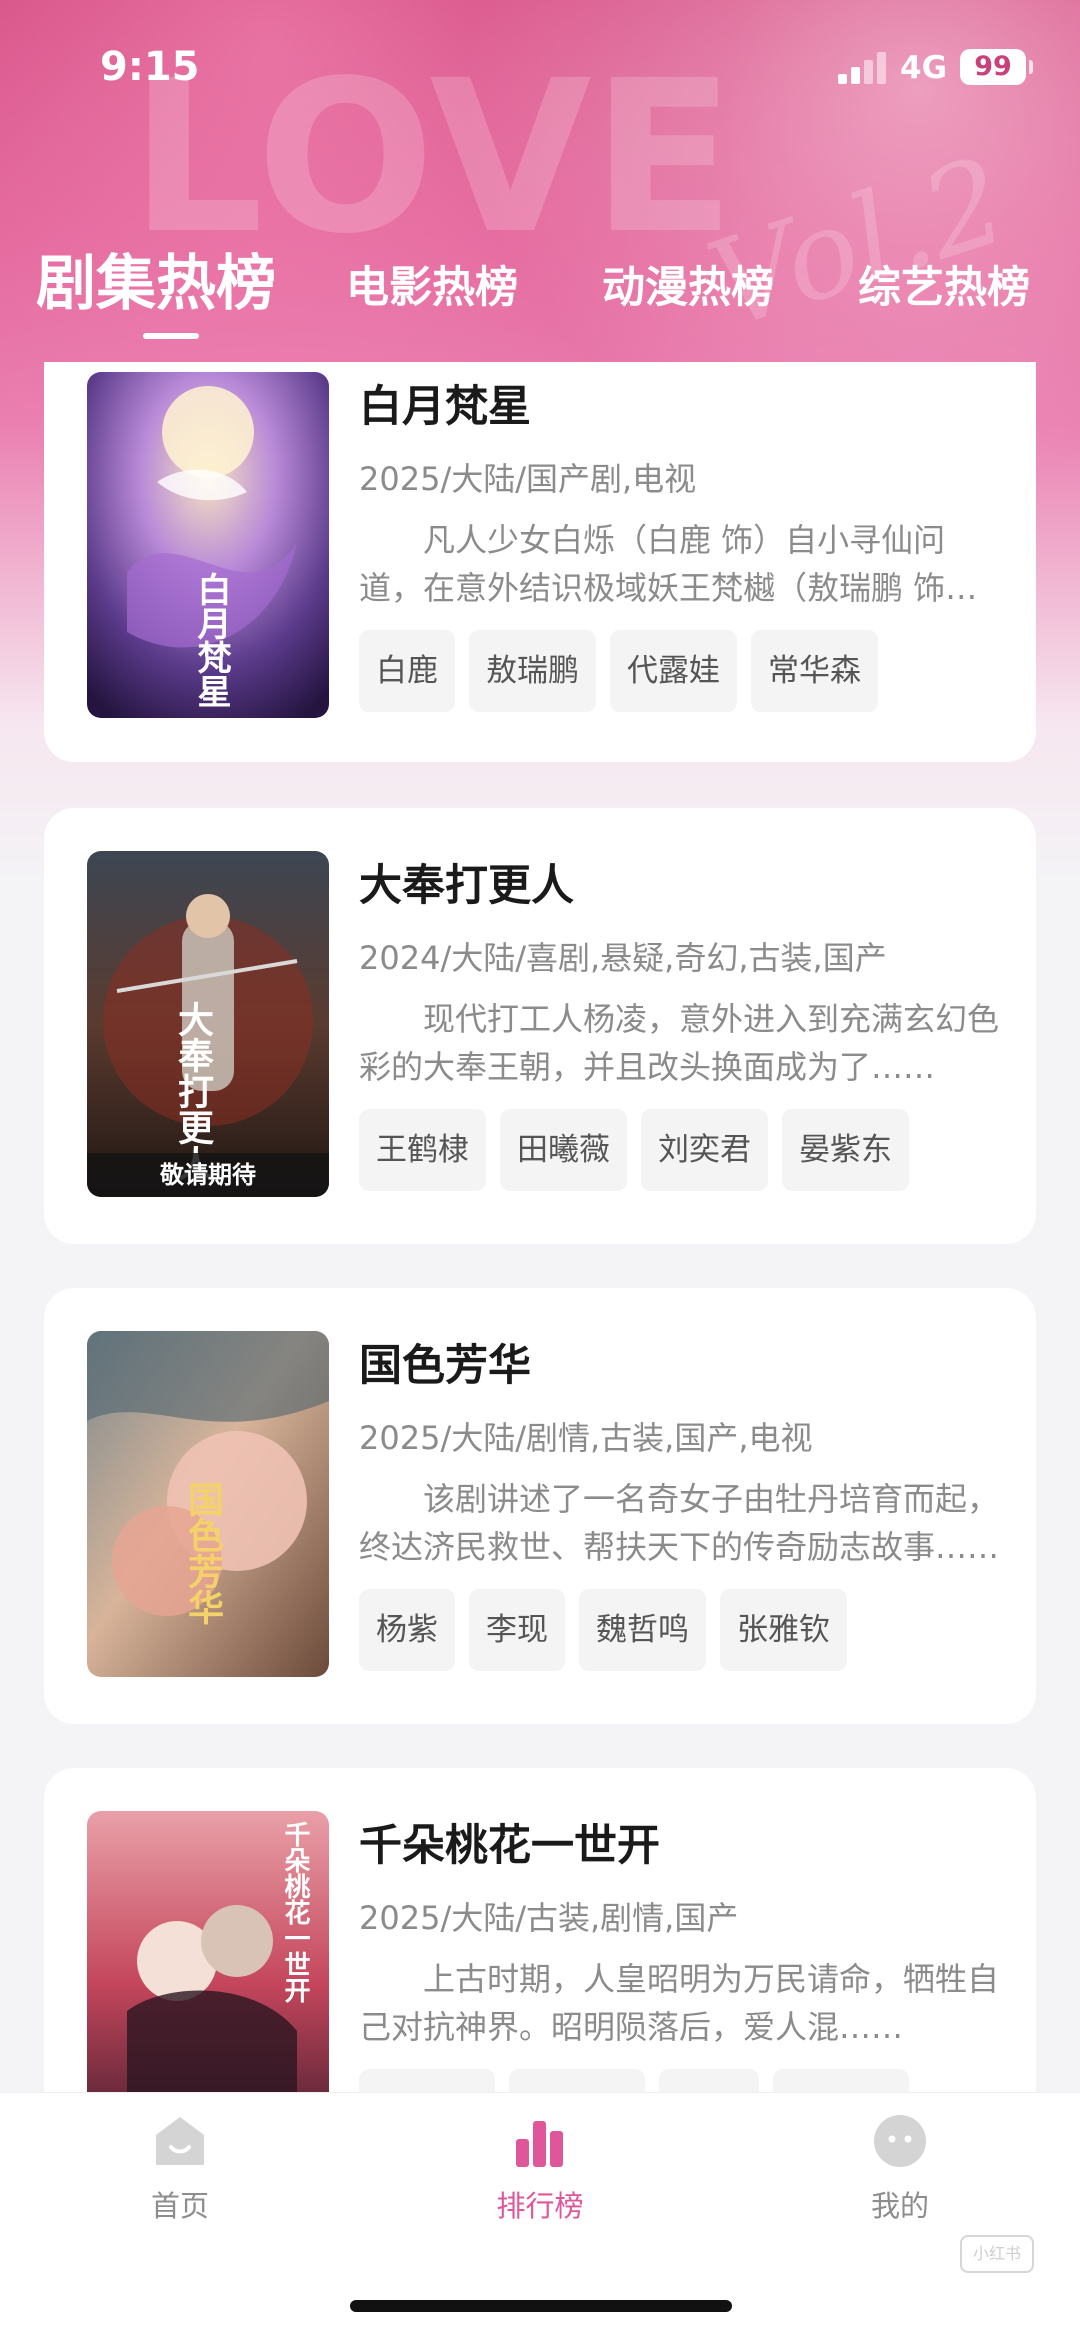 The width and height of the screenshot is (1080, 2337). What do you see at coordinates (549, 1918) in the screenshot?
I see `show-meta: 2025/大陆/古装,剧情,国产` at bounding box center [549, 1918].